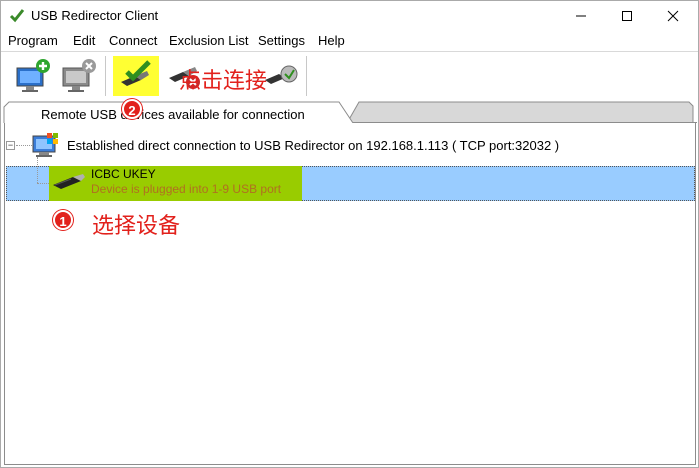 The height and width of the screenshot is (468, 699). What do you see at coordinates (17, 16) in the screenshot?
I see `app-check-icon` at bounding box center [17, 16].